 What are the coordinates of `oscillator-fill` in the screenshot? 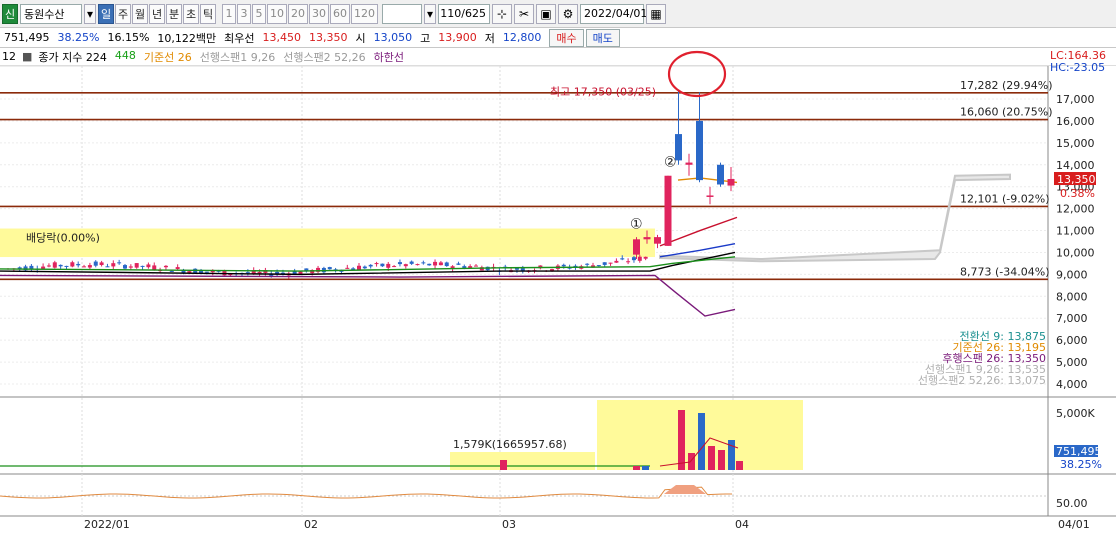 It's located at (685, 489).